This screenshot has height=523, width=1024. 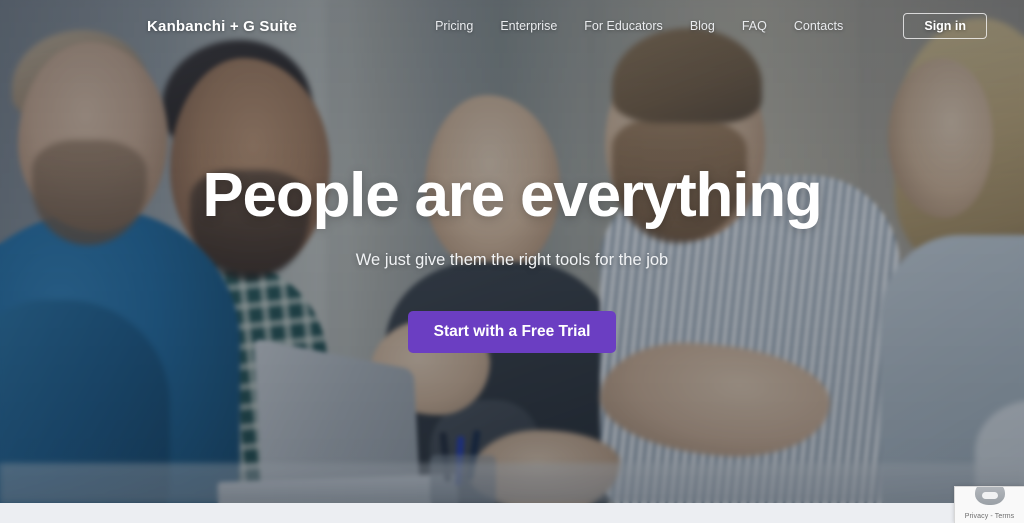 I want to click on nav-item-blog: Blog, so click(x=702, y=26).